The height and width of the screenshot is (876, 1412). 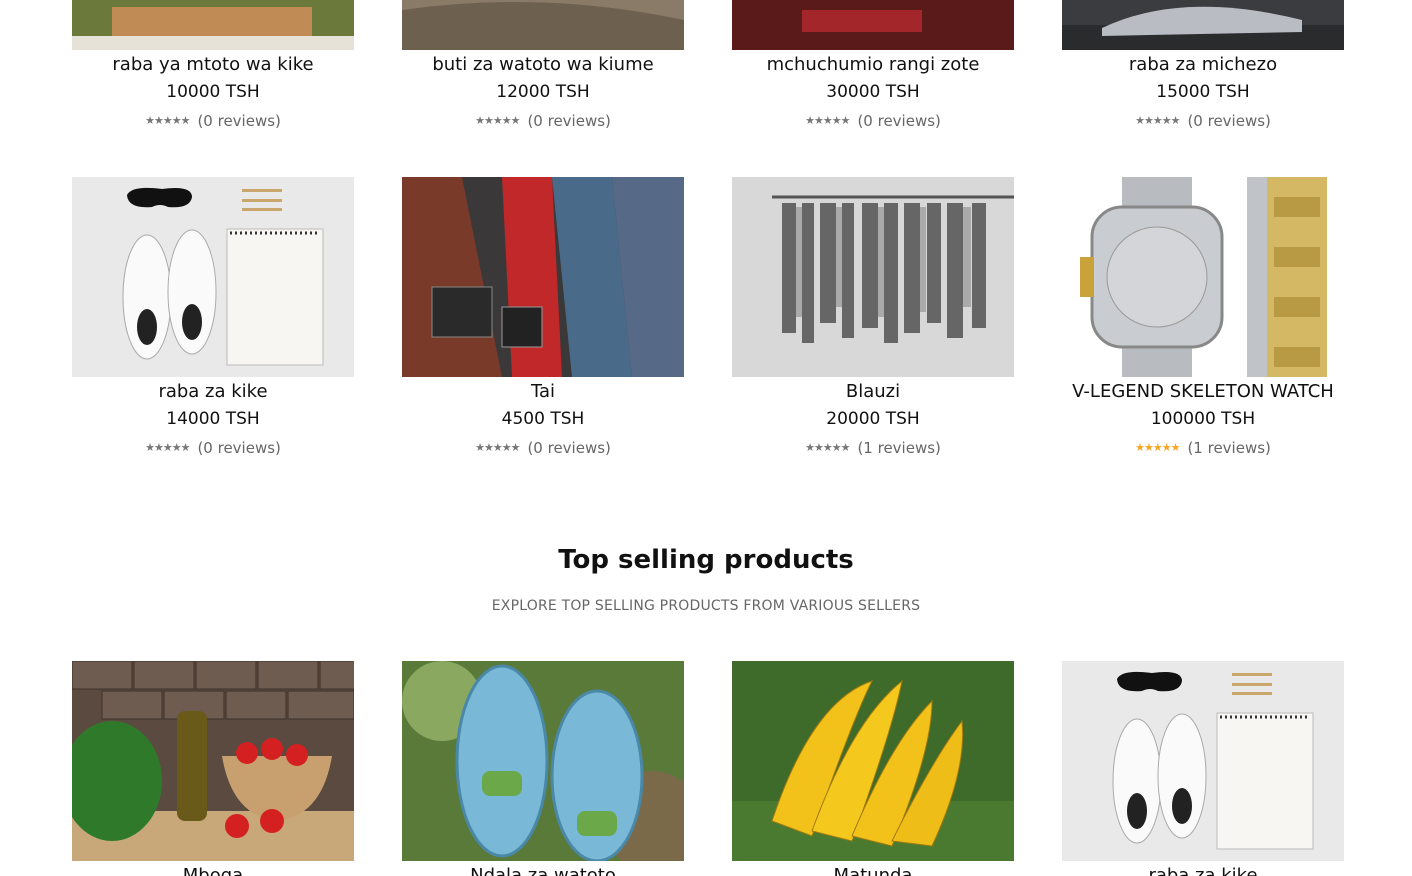 What do you see at coordinates (213, 25) in the screenshot?
I see `its-a-girl-blocks-image` at bounding box center [213, 25].